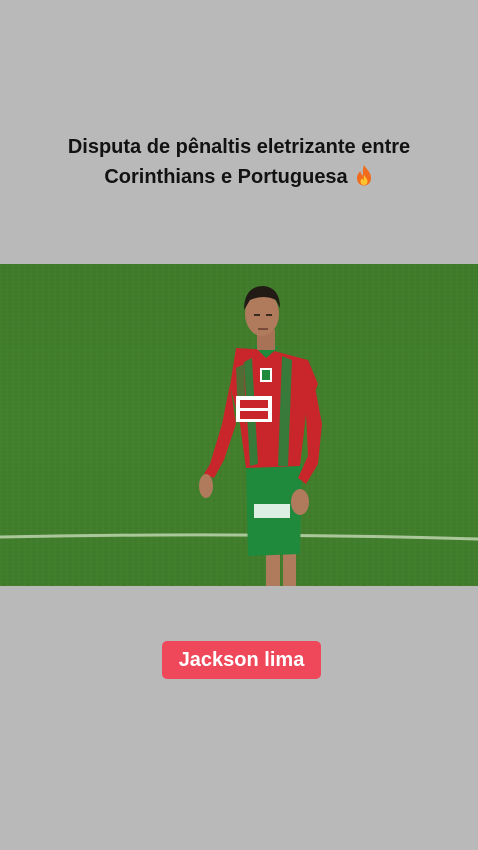  I want to click on caption-line-1: Disputa de pênaltis eletrizante entre, so click(239, 147).